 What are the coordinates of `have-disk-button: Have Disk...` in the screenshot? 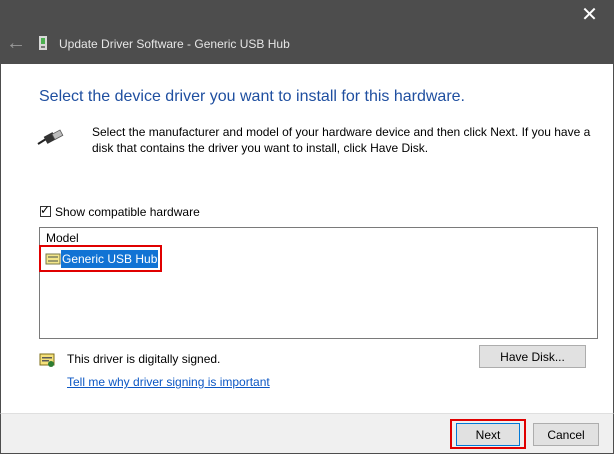 It's located at (532, 356).